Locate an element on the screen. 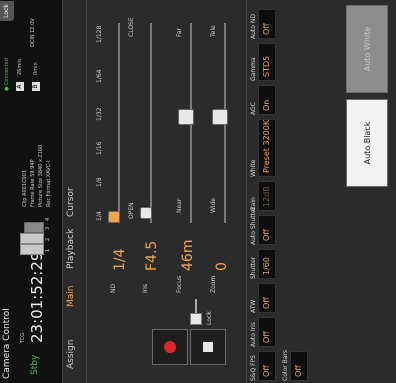 Image resolution: width=396 pixels, height=383 pixels. iris-slider-thumb is located at coordinates (146, 213).